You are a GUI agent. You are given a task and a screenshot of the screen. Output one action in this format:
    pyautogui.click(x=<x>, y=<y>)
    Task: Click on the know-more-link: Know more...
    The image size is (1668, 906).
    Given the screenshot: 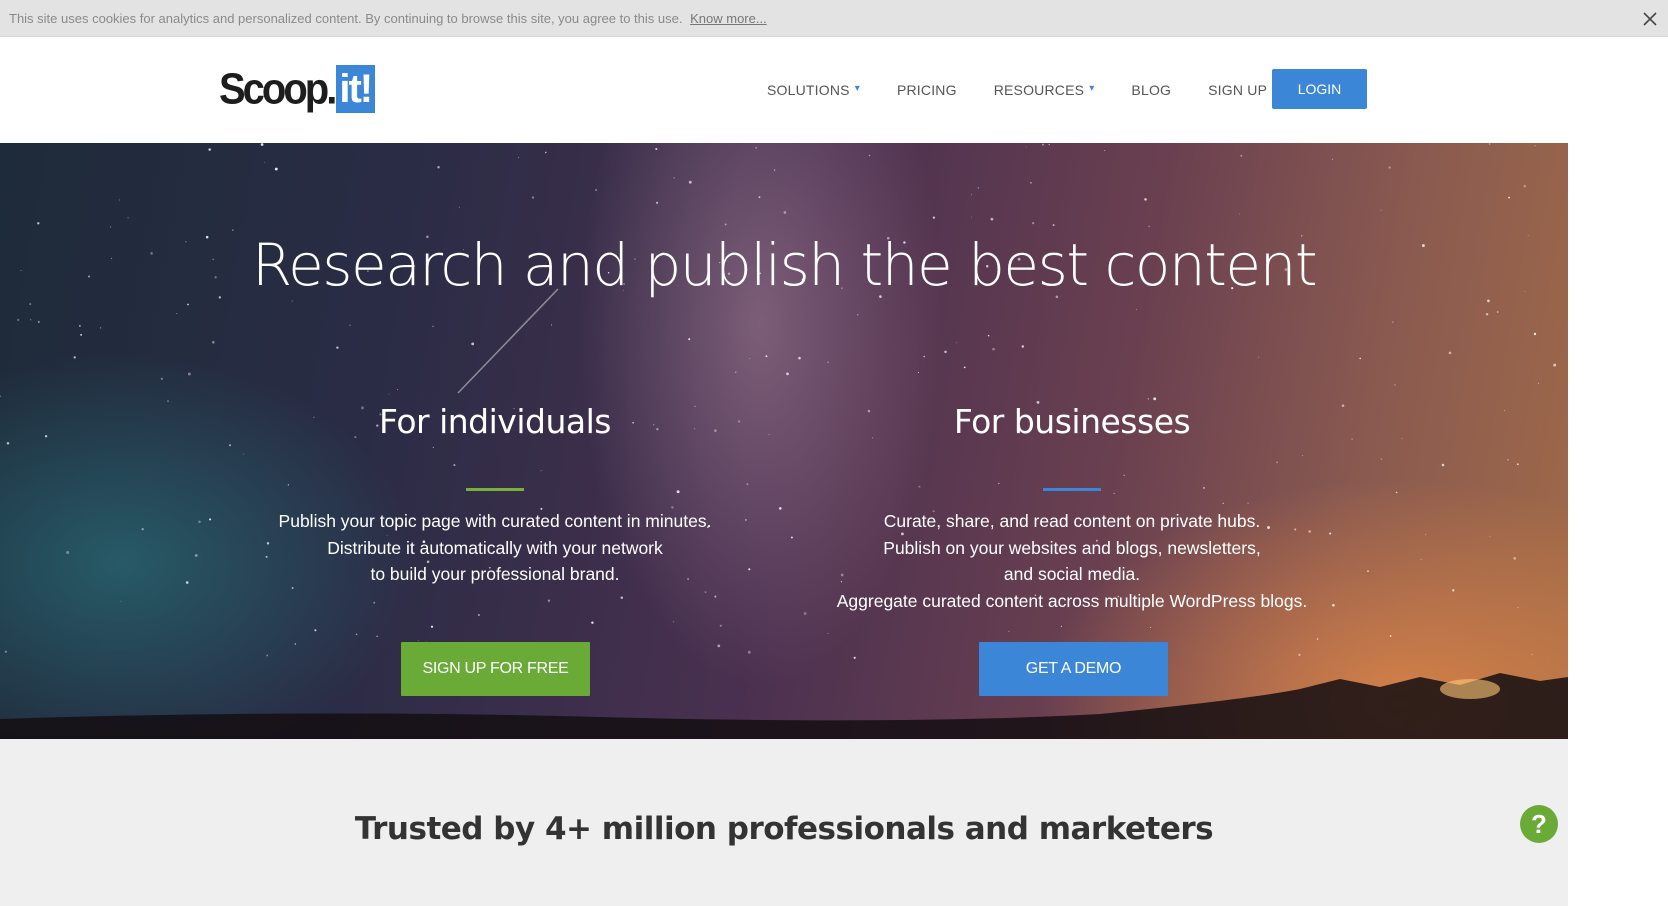 What is the action you would take?
    pyautogui.click(x=728, y=18)
    